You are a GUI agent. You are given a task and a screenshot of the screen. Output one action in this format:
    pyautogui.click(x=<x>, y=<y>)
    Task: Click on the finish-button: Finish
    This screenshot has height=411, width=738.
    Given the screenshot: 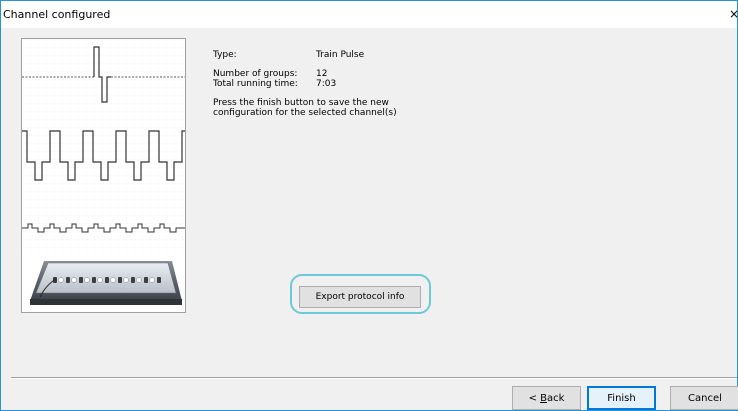 What is the action you would take?
    pyautogui.click(x=621, y=398)
    